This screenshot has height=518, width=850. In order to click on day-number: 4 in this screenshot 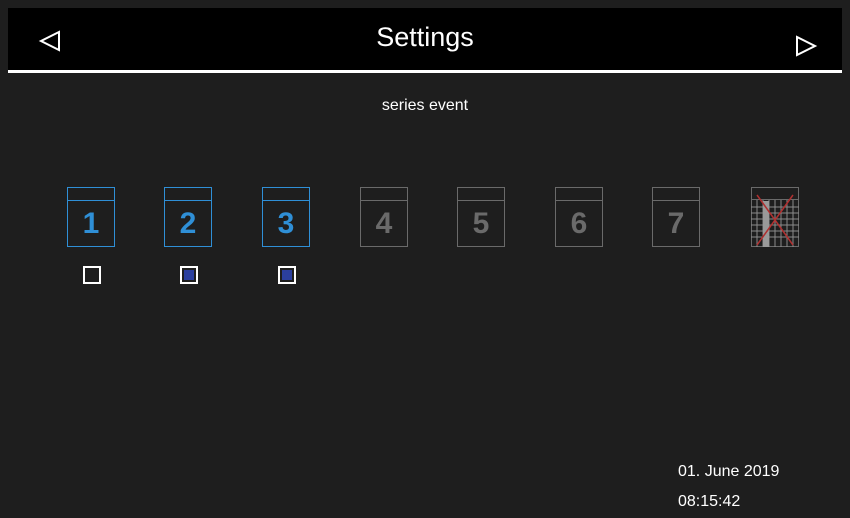, I will do `click(384, 223)`.